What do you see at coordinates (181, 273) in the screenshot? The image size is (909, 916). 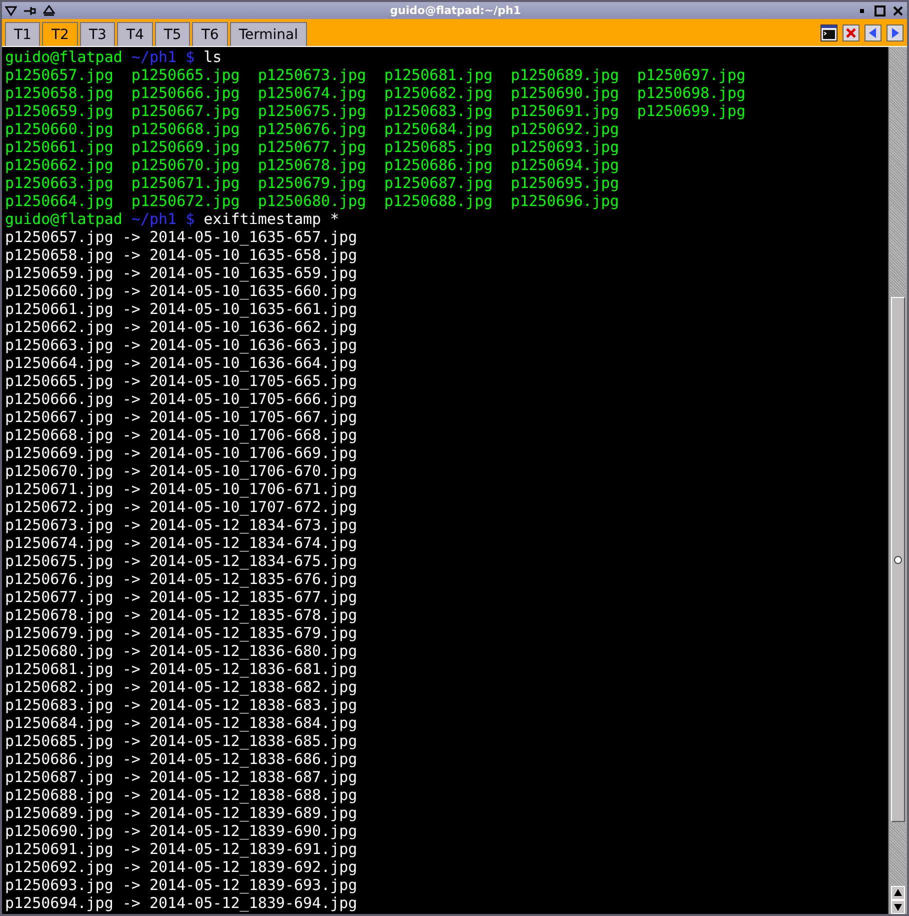 I see `output-line: p1250659.jpg -> 2014-05-10_1635-659.jpg` at bounding box center [181, 273].